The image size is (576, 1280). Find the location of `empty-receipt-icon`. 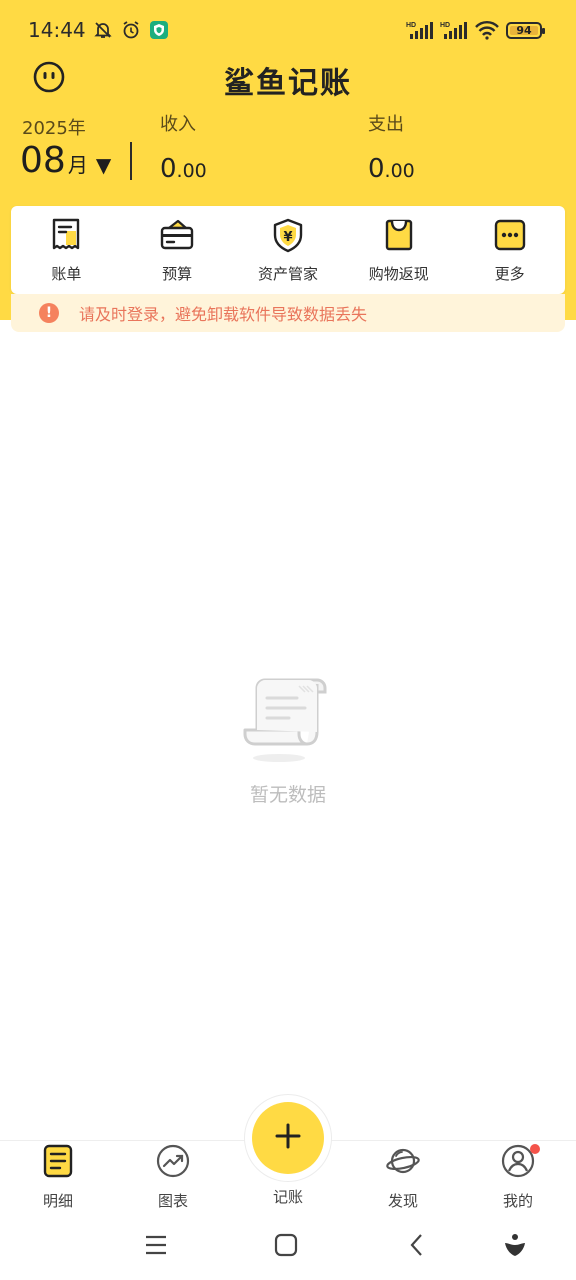

empty-receipt-icon is located at coordinates (288, 722).